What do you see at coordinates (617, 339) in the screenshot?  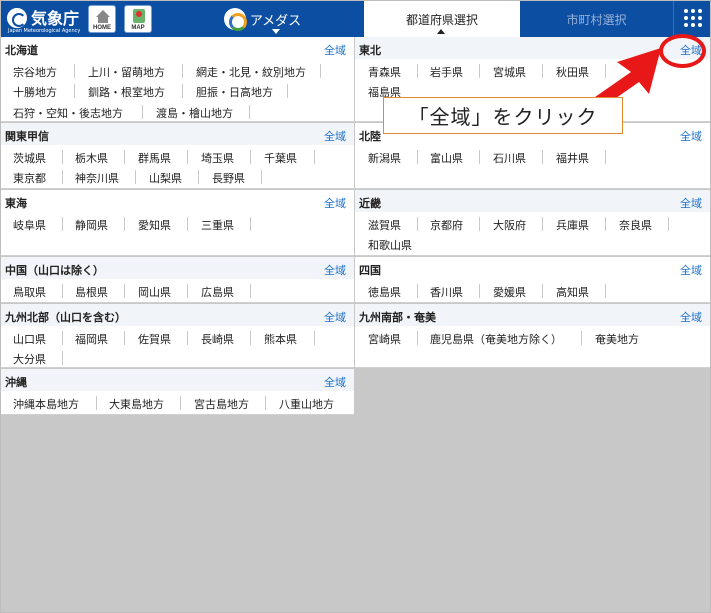 I see `area-link: 奄美地方` at bounding box center [617, 339].